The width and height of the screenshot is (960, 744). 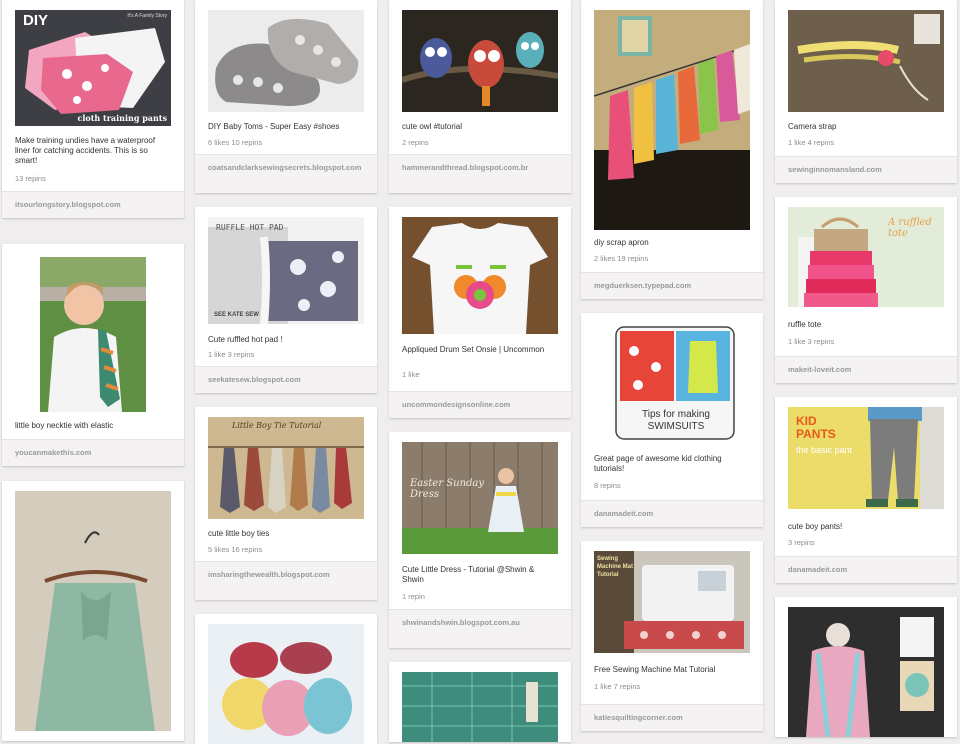 I want to click on pin-image: RUFFLE HOT PAD SEE KATE SEW, so click(x=286, y=270).